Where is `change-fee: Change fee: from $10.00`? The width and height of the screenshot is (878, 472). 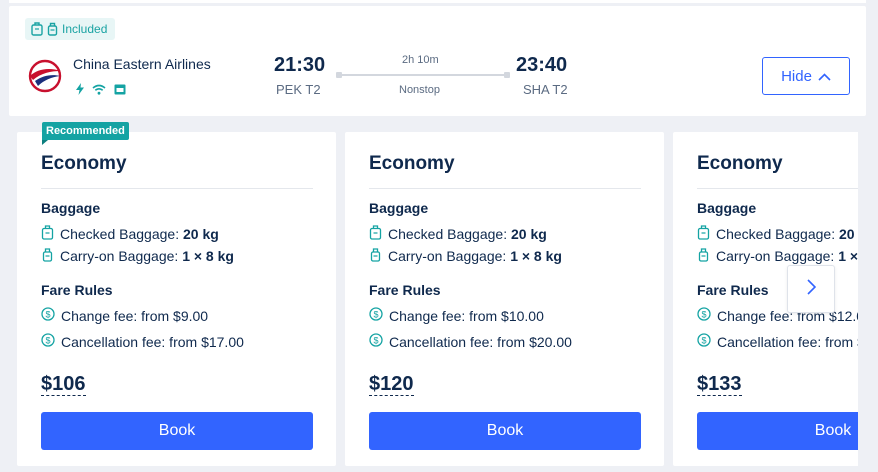 change-fee: Change fee: from $10.00 is located at coordinates (466, 315).